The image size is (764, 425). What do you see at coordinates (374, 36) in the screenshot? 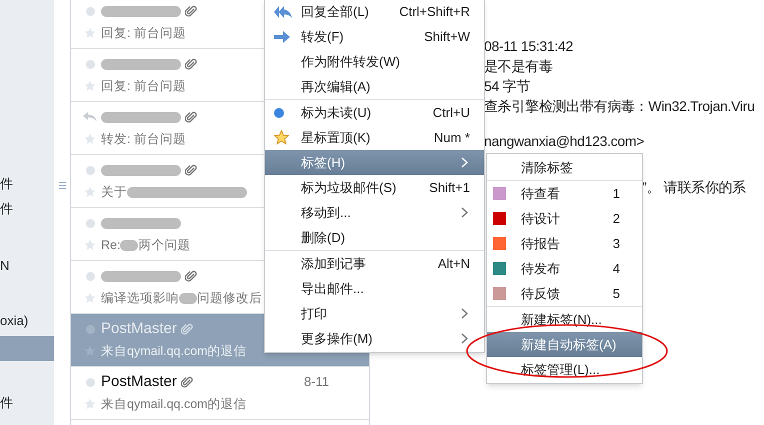
I see `menu-item: 转发(F) Shift+W` at bounding box center [374, 36].